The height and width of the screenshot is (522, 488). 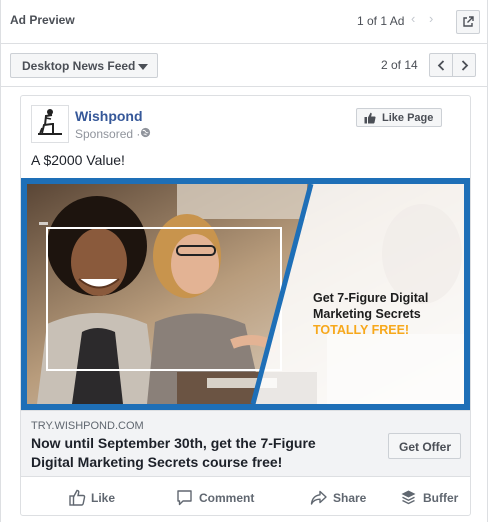 I want to click on globe-icon, so click(x=145, y=132).